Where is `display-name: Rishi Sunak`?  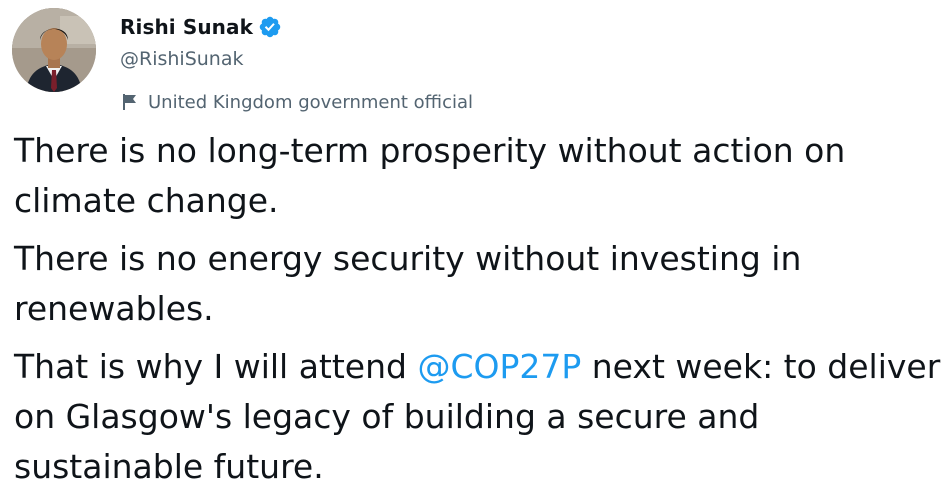 display-name: Rishi Sunak is located at coordinates (186, 27).